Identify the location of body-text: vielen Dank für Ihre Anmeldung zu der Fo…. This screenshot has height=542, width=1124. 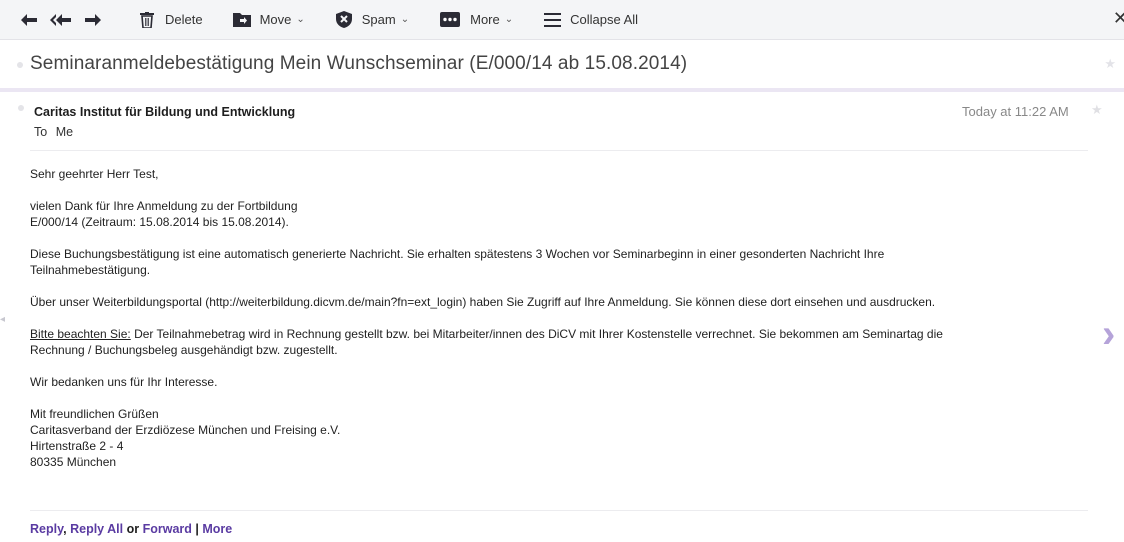
(164, 206).